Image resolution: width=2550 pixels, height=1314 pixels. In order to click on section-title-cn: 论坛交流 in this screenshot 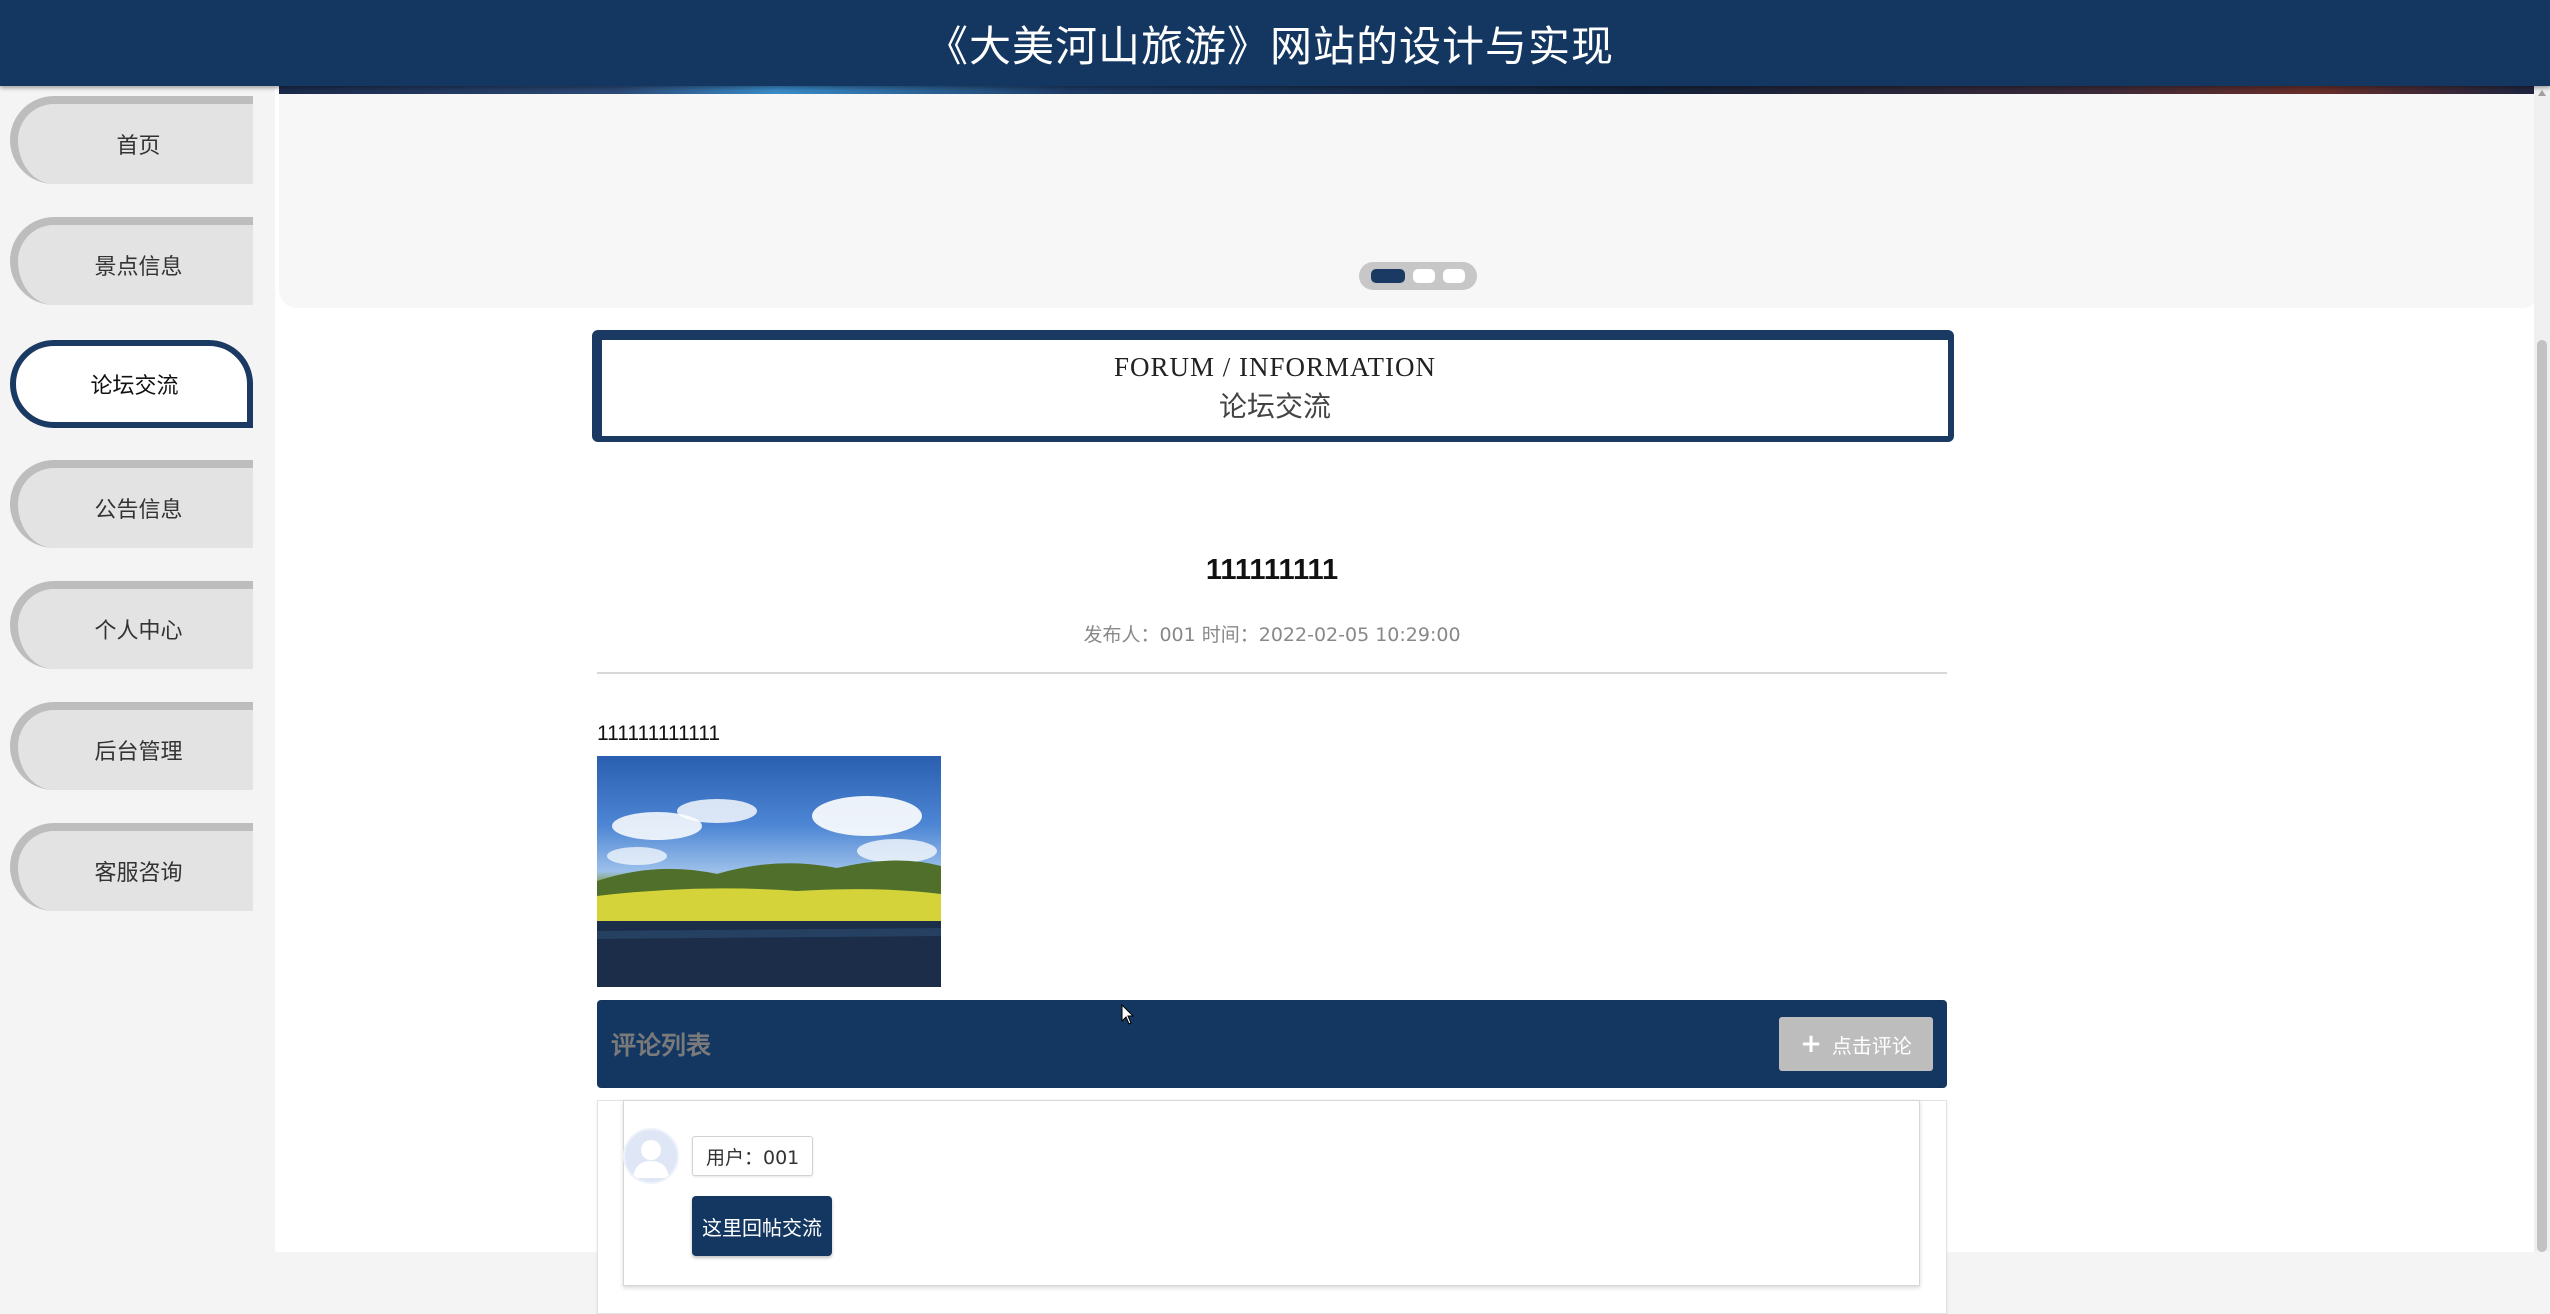, I will do `click(1274, 407)`.